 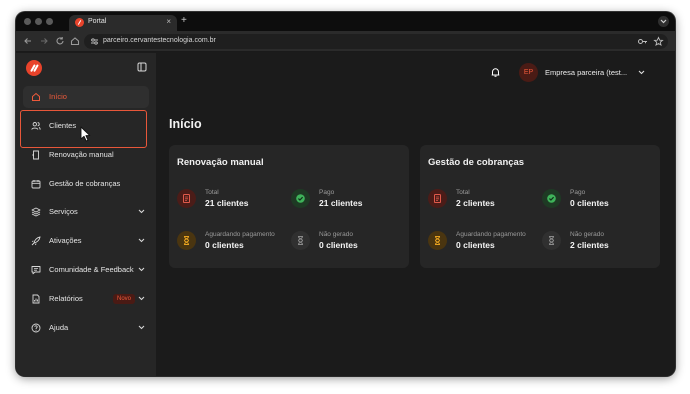 I want to click on sidebar-item-label: Serviços, so click(x=63, y=211).